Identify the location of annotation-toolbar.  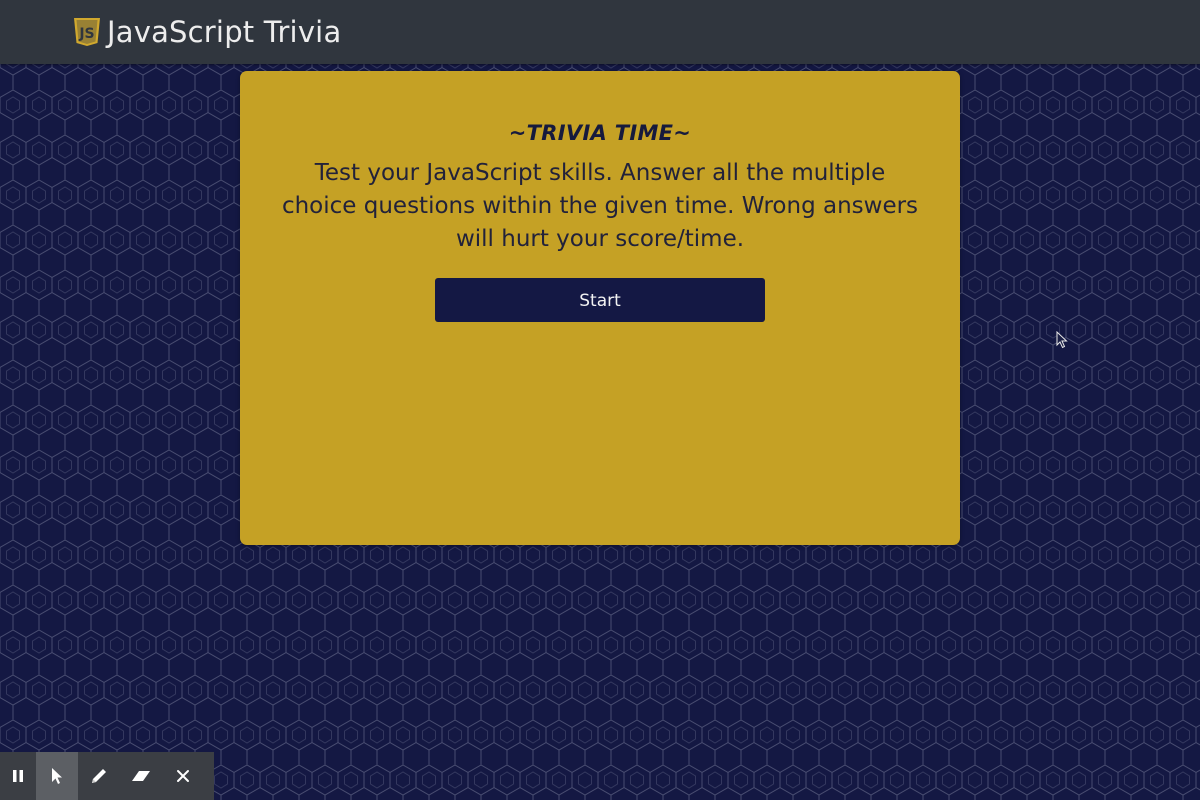
(107, 776).